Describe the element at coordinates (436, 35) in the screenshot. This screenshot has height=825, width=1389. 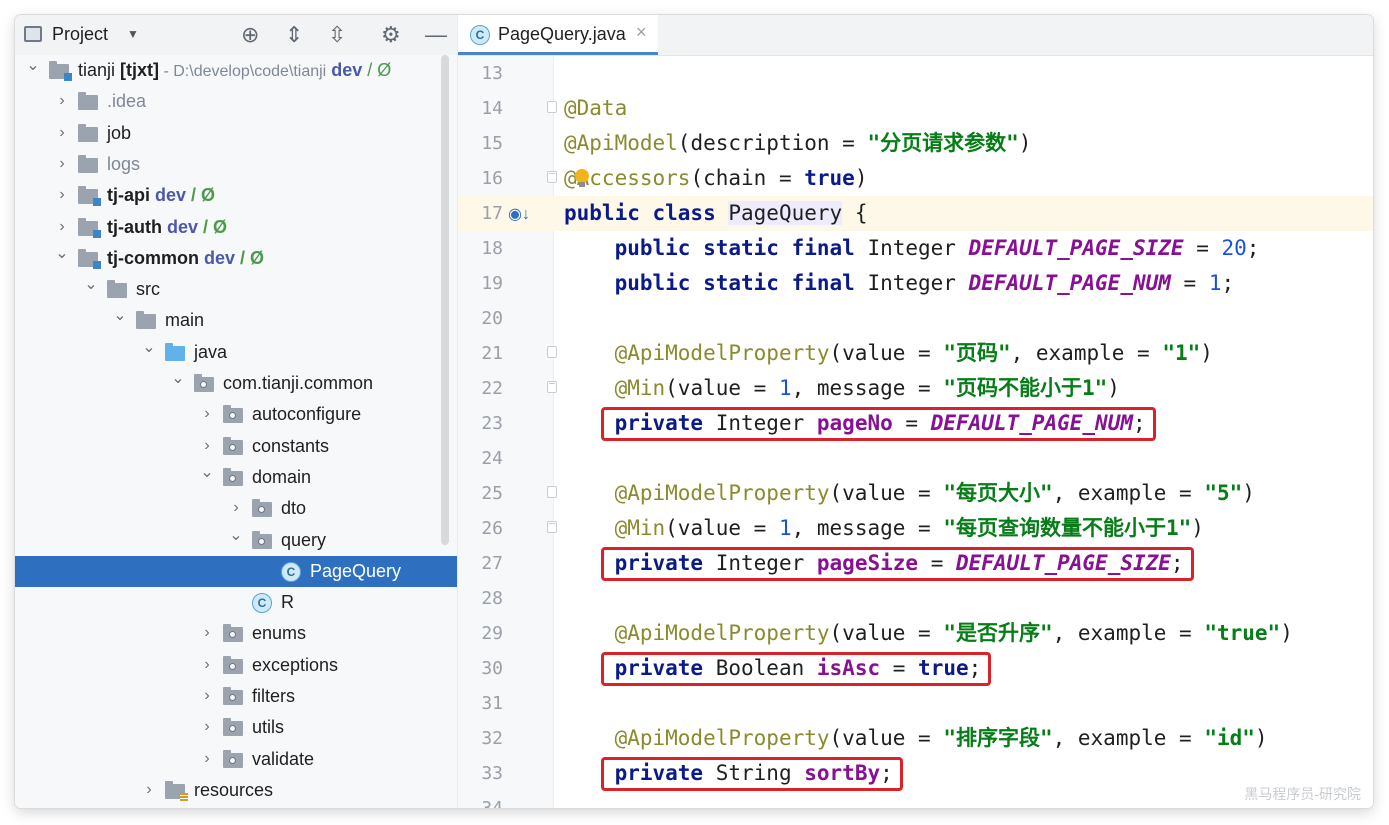
I see `hide-panel-icon: —` at that location.